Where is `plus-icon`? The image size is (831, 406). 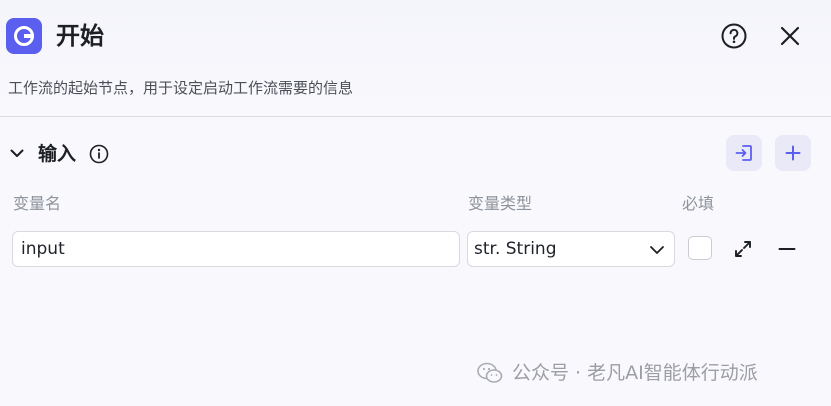
plus-icon is located at coordinates (793, 153).